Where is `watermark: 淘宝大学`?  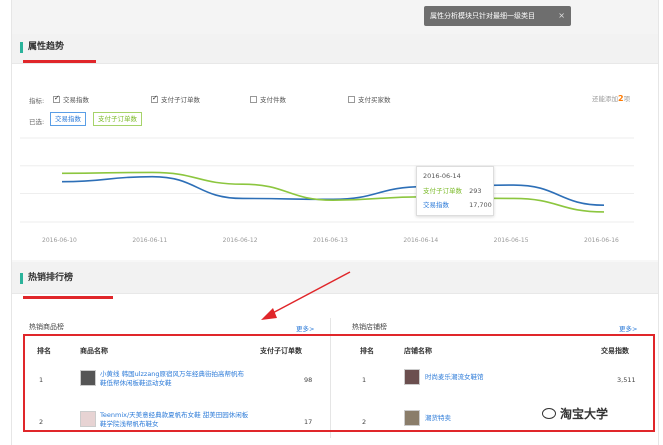
watermark: 淘宝大学 is located at coordinates (575, 413).